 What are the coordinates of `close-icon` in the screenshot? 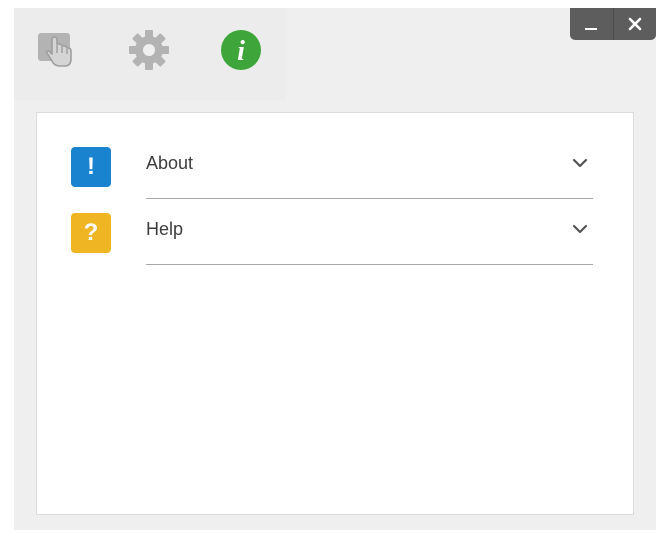 It's located at (635, 24).